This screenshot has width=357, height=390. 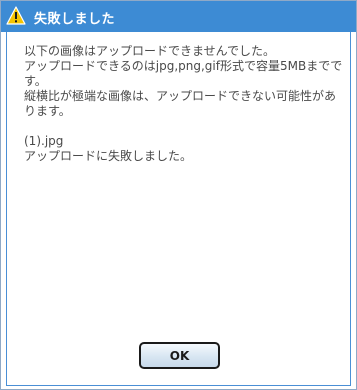 What do you see at coordinates (108, 156) in the screenshot?
I see `failed-file-status: アップロードに失敗しました。` at bounding box center [108, 156].